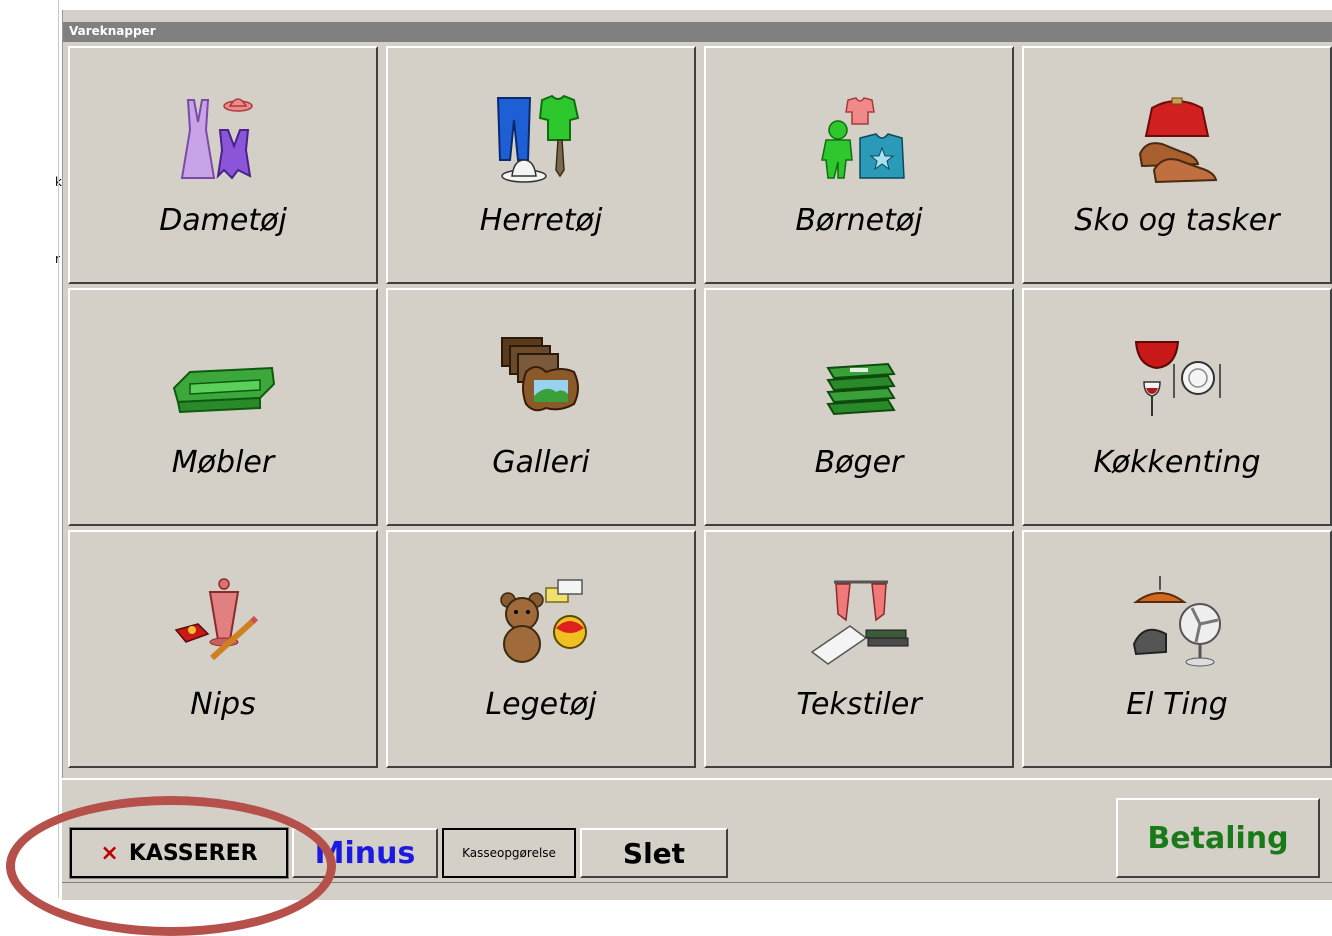 Image resolution: width=1332 pixels, height=936 pixels. I want to click on tile-nips: Nips, so click(223, 649).